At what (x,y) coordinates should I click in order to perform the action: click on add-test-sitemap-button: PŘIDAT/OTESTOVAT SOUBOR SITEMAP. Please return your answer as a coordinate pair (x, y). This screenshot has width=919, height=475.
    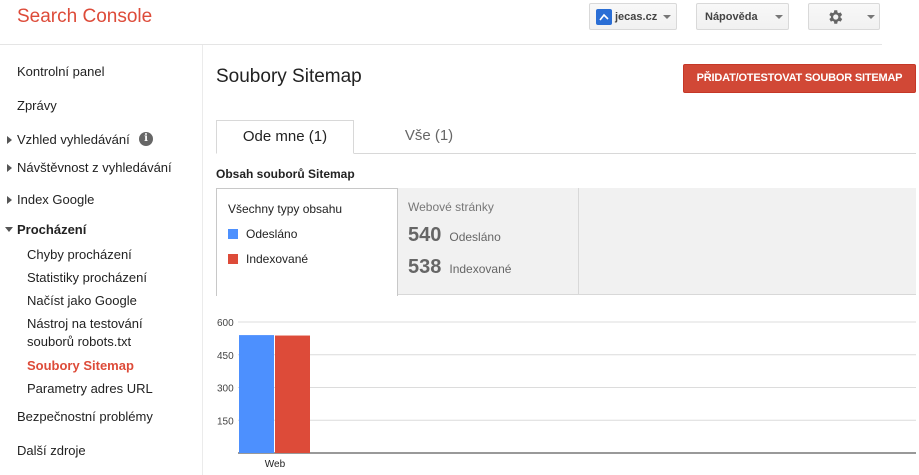
    Looking at the image, I should click on (799, 78).